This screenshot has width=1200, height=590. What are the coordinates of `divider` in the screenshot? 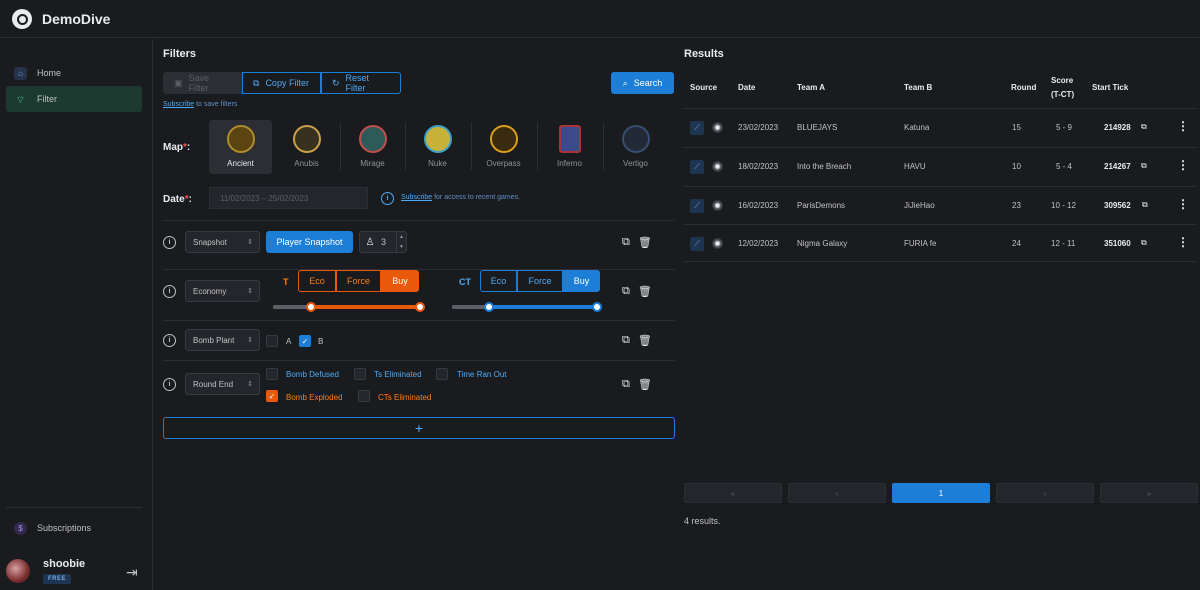 It's located at (419, 220).